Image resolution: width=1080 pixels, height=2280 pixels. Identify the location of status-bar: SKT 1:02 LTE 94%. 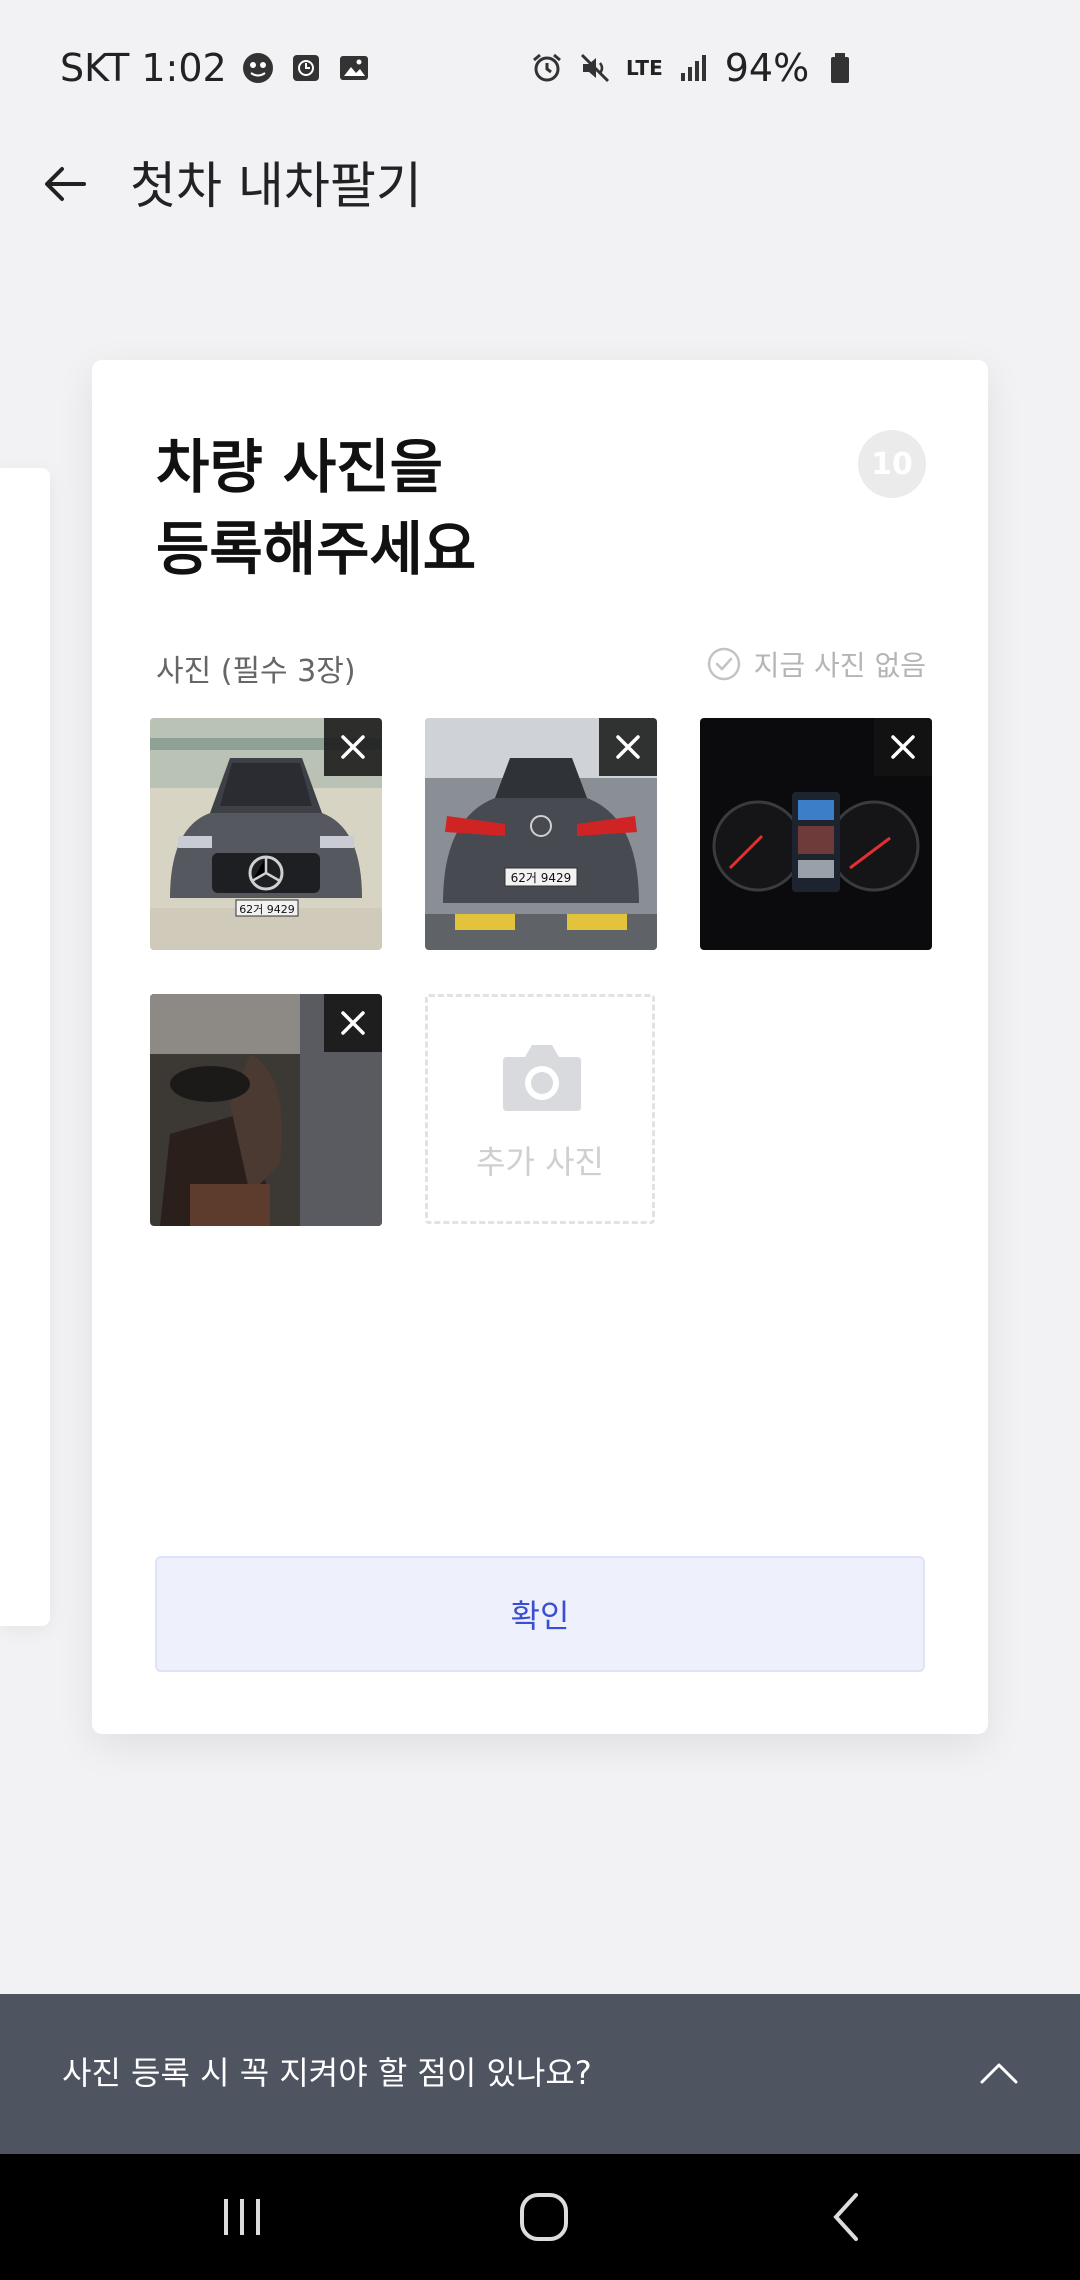
(540, 68).